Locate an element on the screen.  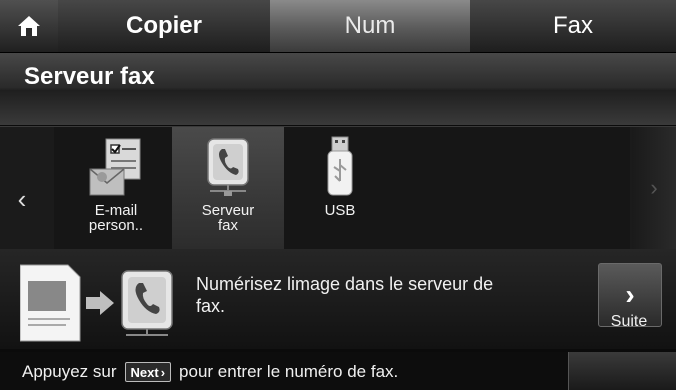
fax-server-icon is located at coordinates (228, 167).